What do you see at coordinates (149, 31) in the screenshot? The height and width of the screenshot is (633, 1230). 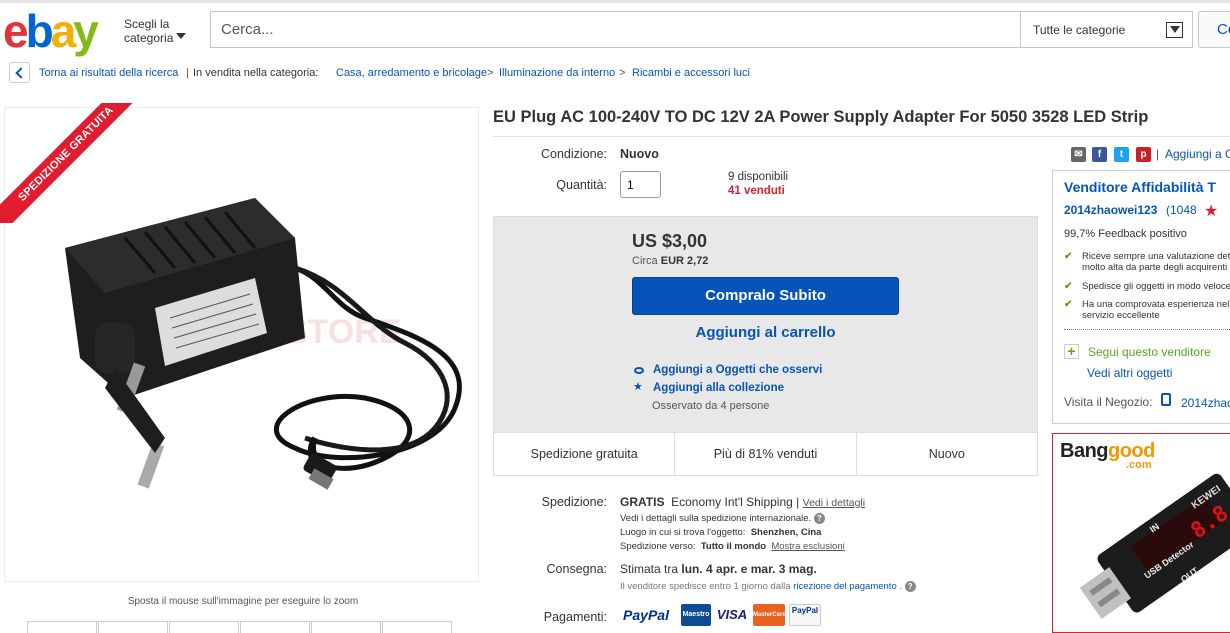 I see `shop-by-category-label: Scegli la categoria` at bounding box center [149, 31].